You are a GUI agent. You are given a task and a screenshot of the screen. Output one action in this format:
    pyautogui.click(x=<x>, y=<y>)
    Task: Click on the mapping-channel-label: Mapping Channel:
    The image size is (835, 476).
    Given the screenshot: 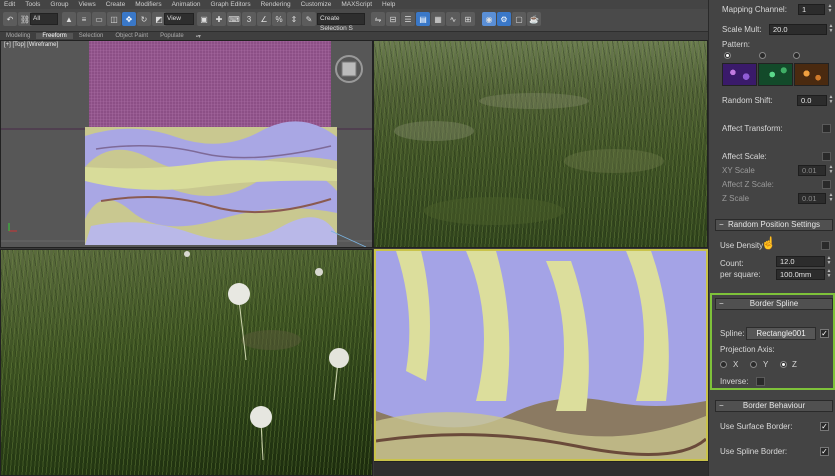 What is the action you would take?
    pyautogui.click(x=754, y=9)
    